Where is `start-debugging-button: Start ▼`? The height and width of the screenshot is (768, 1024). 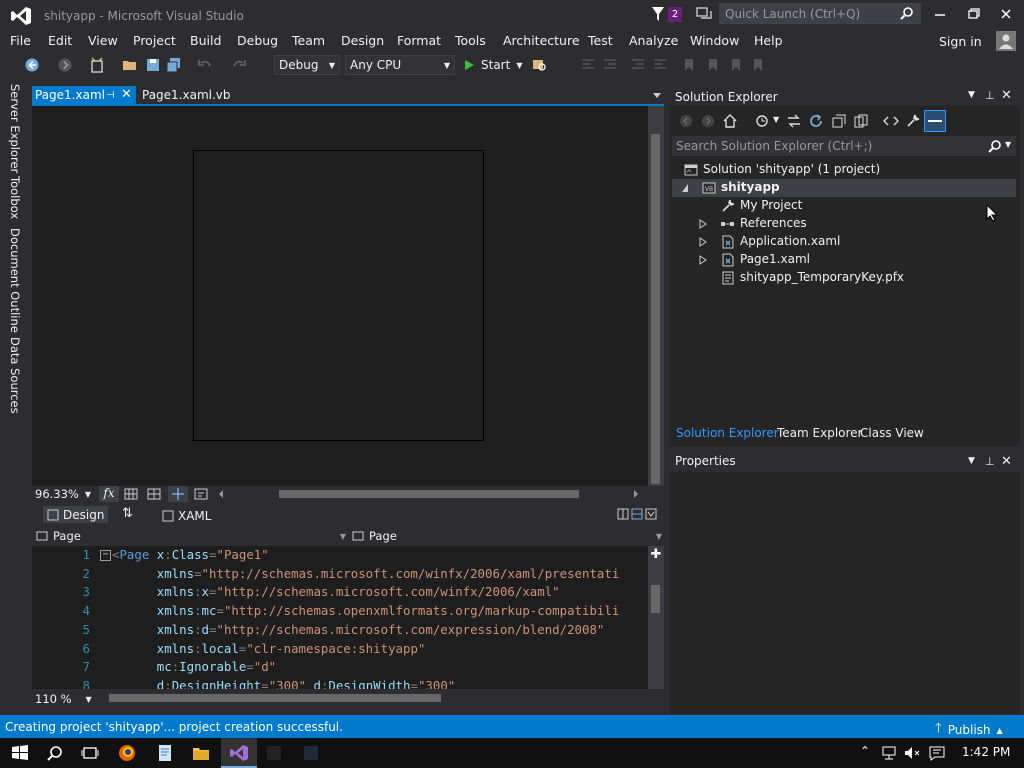
start-debugging-button: Start ▼ is located at coordinates (492, 65).